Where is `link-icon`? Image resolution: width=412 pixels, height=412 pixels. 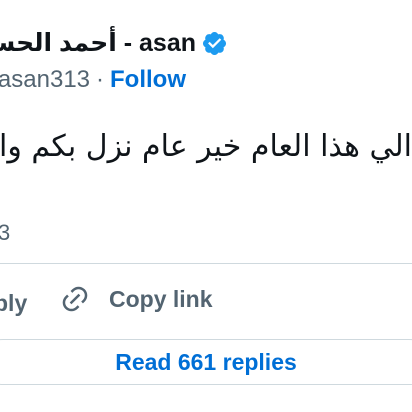
link-icon is located at coordinates (75, 299).